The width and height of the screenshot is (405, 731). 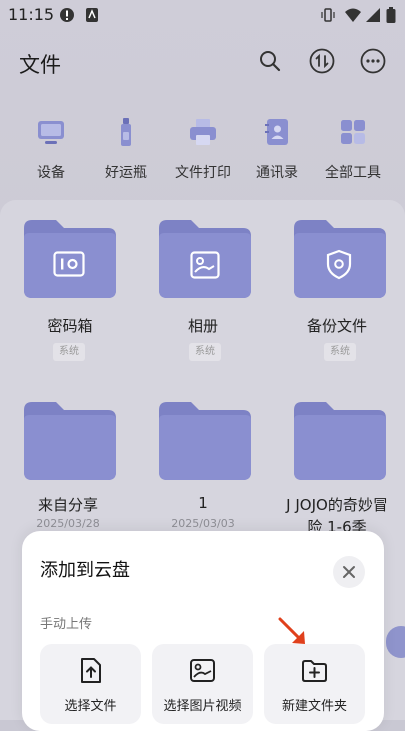 What do you see at coordinates (205, 265) in the screenshot?
I see `photo-icon` at bounding box center [205, 265].